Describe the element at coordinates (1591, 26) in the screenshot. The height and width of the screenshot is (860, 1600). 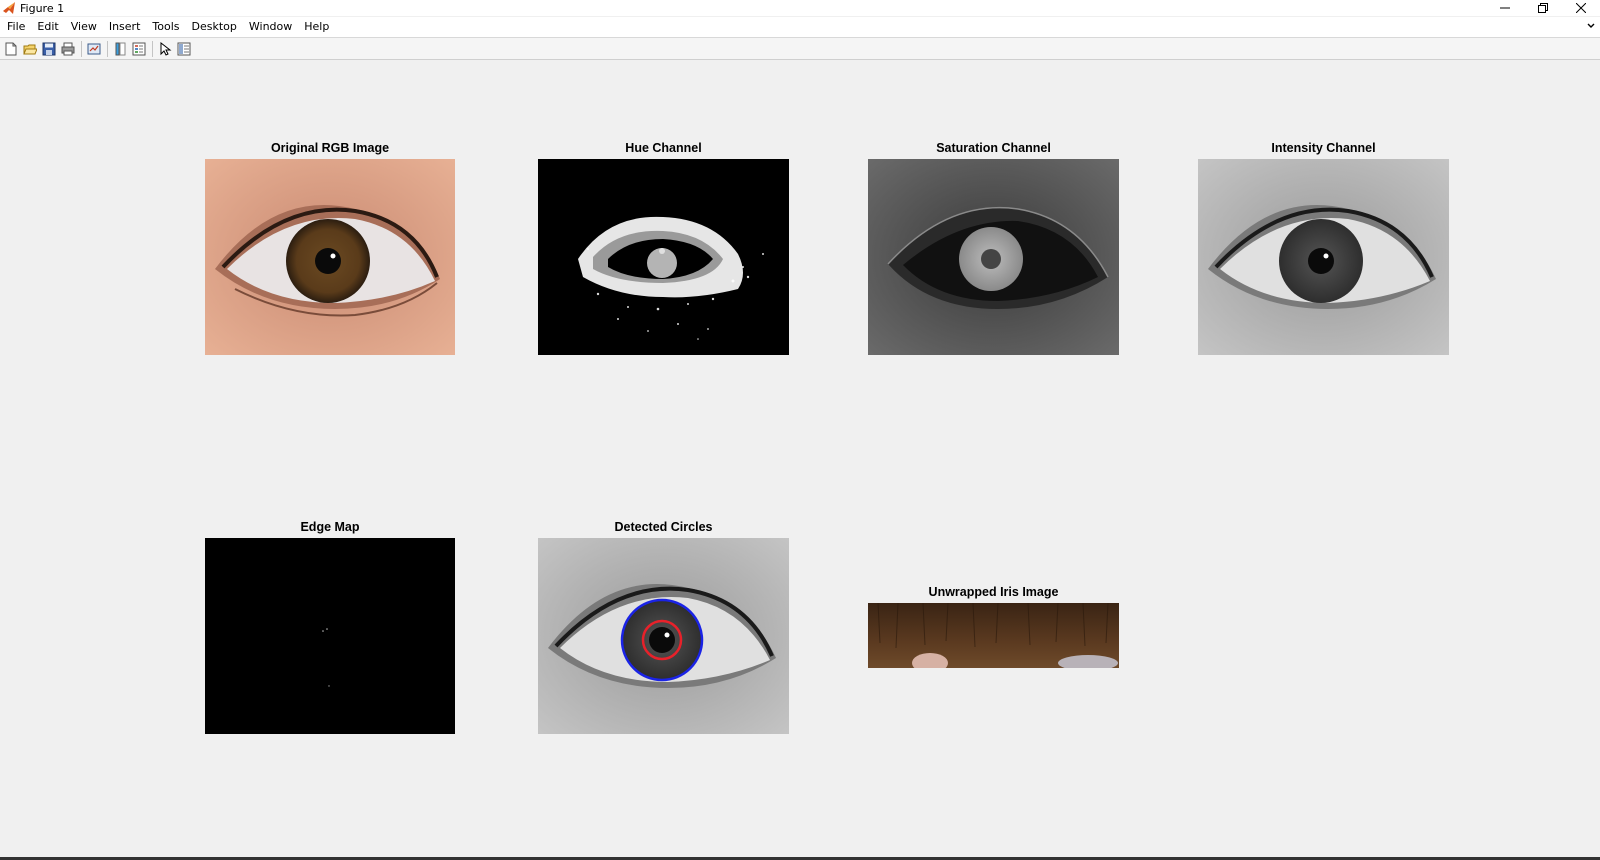
I see `chevron-down-icon` at that location.